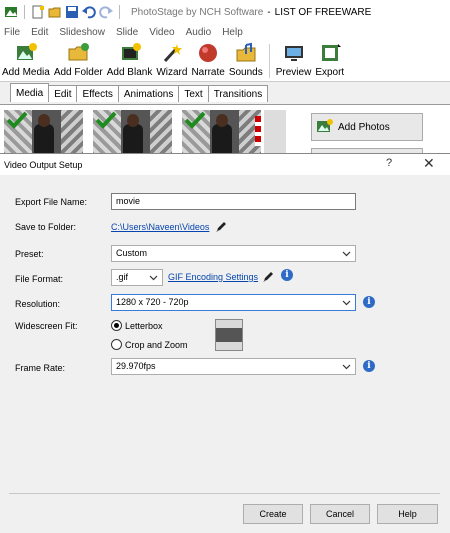 The image size is (450, 533). I want to click on letterbox-label: Letterbox, so click(144, 326).